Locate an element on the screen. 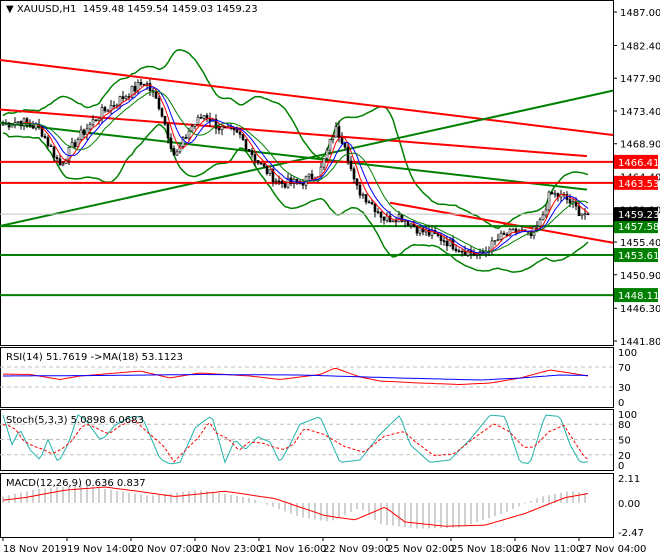 This screenshot has width=660, height=560. macd-tick-label: 2.11 is located at coordinates (629, 479).